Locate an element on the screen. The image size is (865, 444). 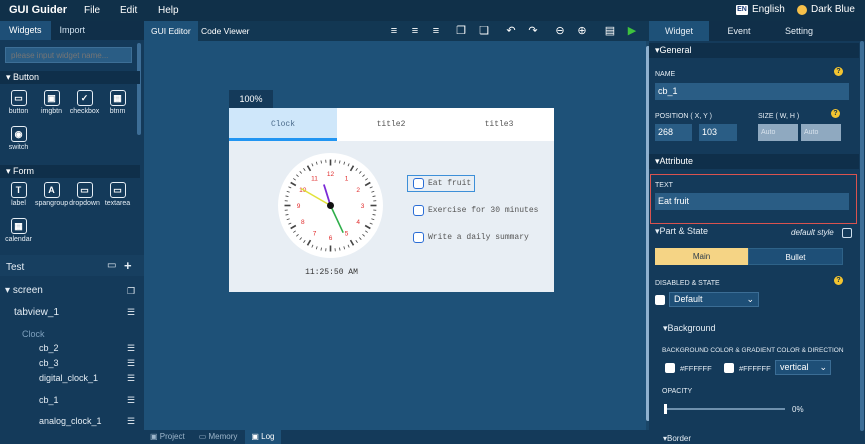
tree-item-cb3: cb_3 is located at coordinates (49, 363).